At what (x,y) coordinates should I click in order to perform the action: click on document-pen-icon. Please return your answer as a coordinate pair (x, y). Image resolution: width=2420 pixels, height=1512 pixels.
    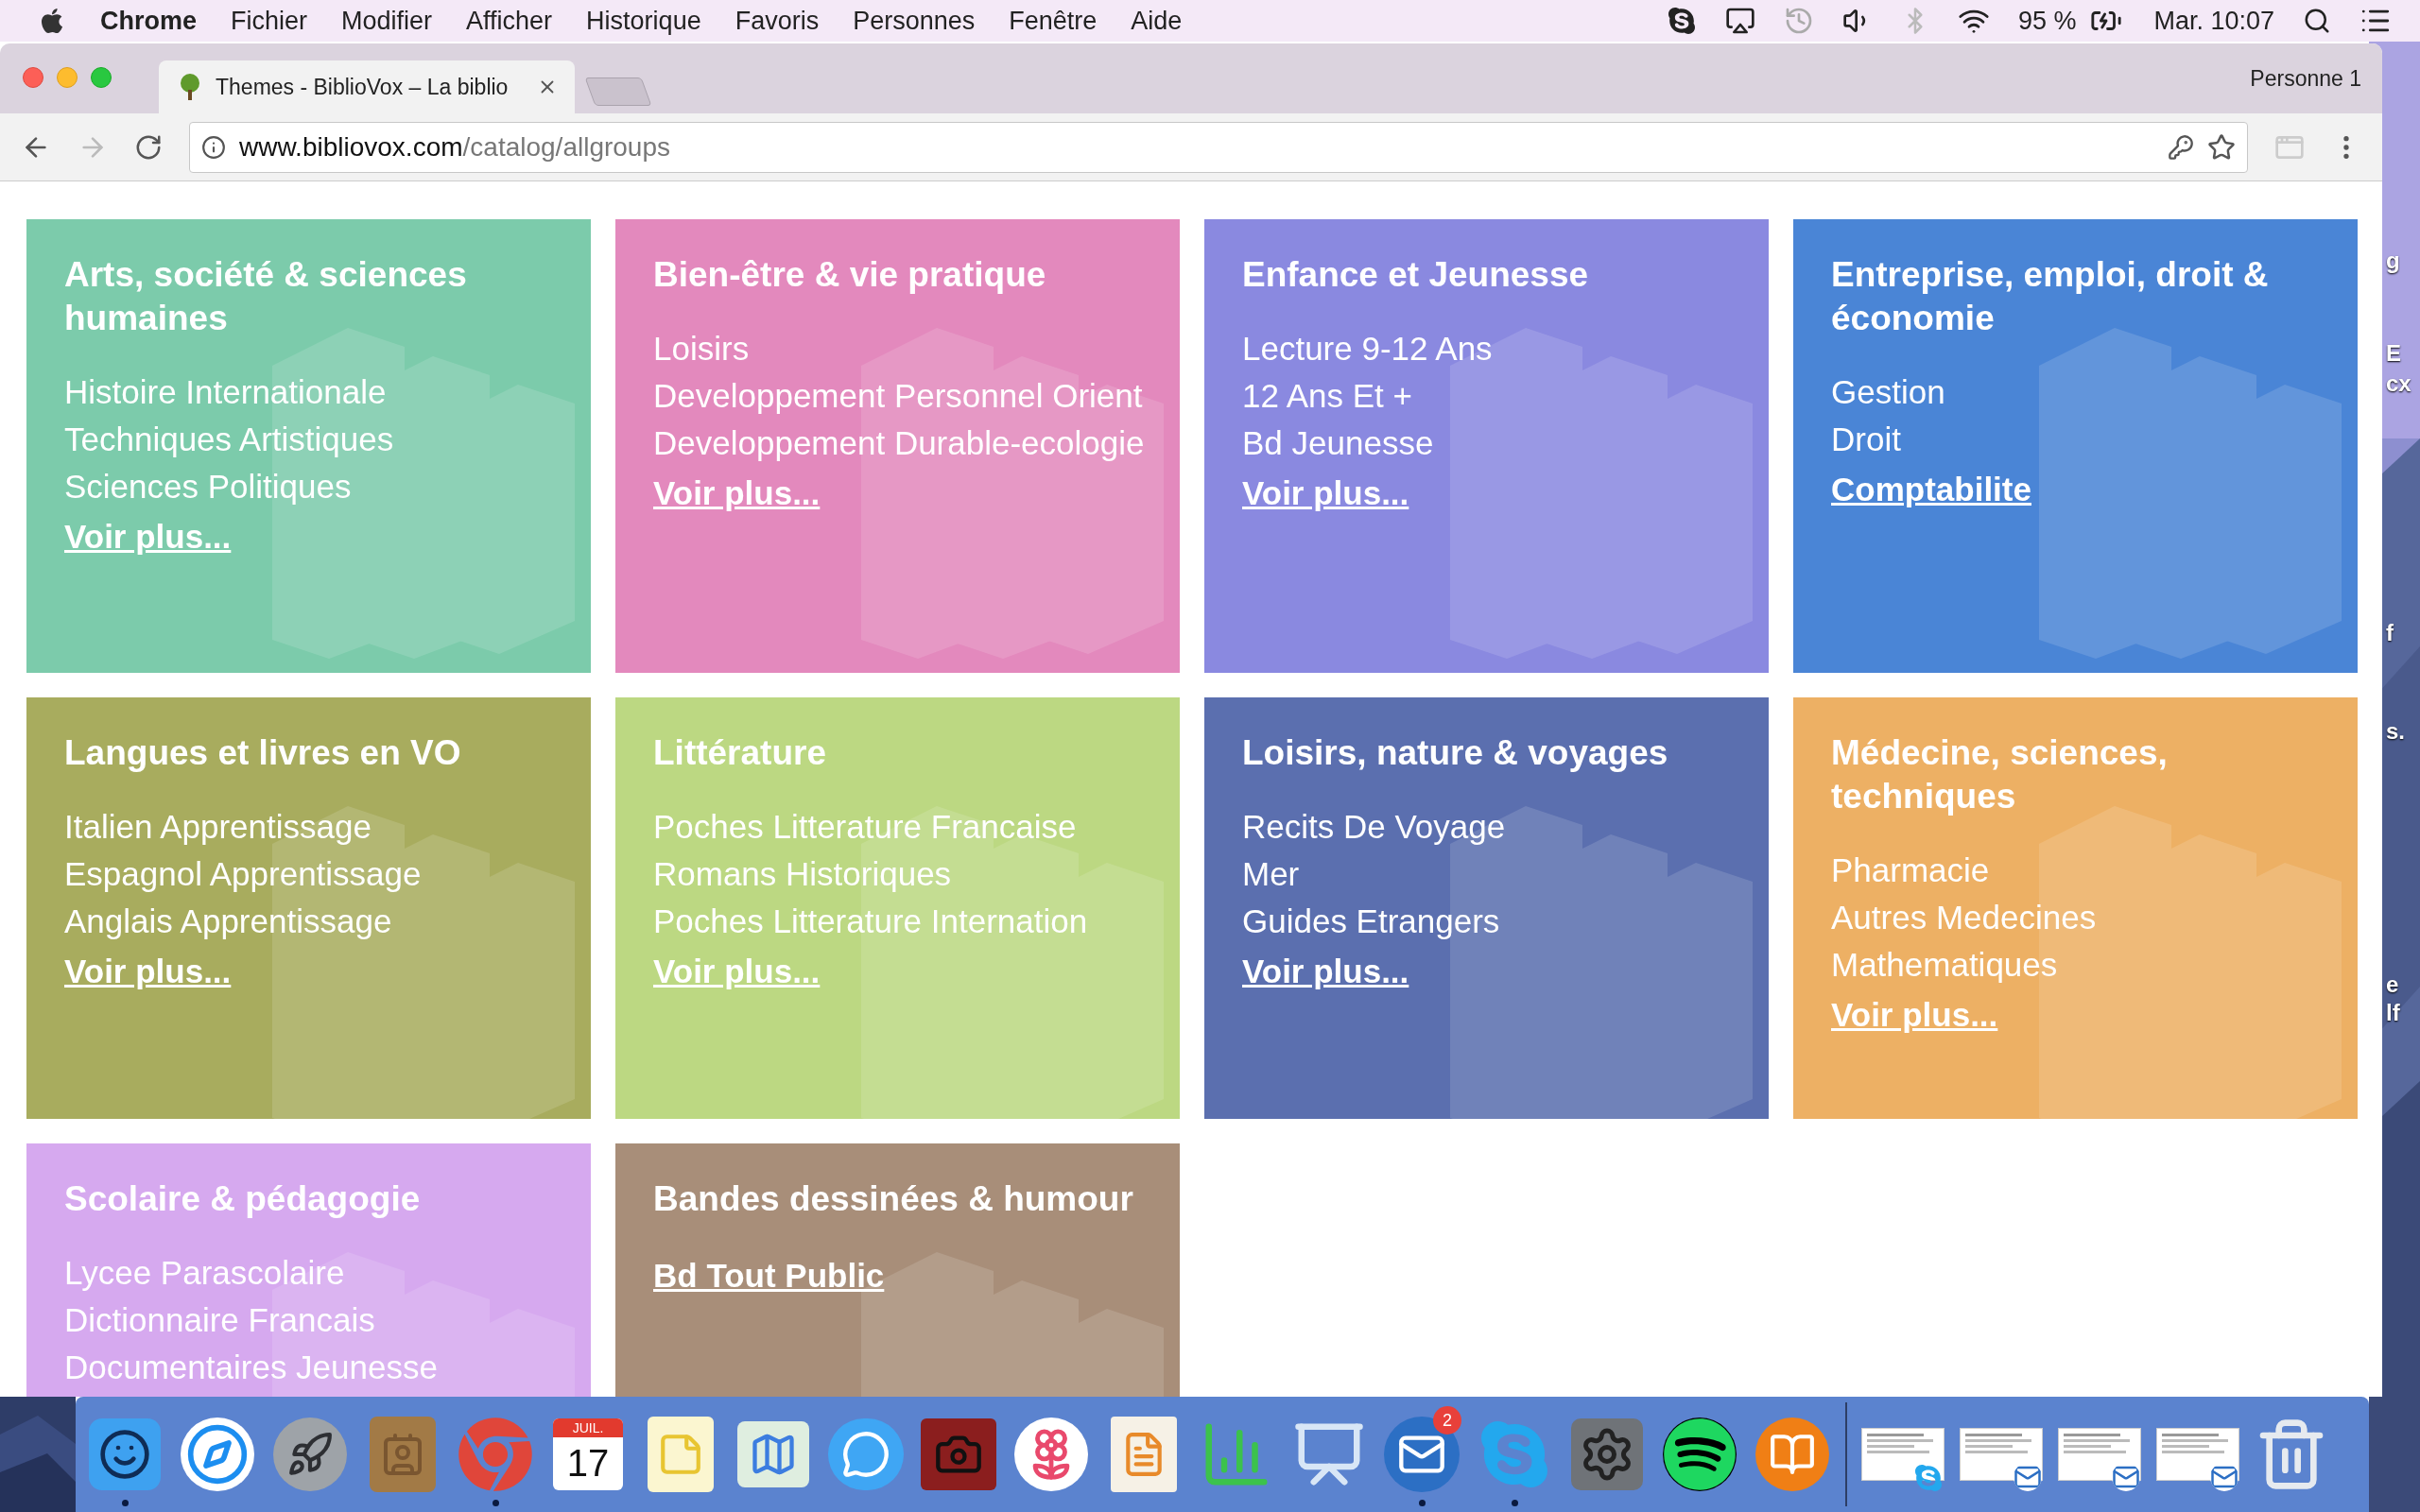
    Looking at the image, I should click on (1144, 1454).